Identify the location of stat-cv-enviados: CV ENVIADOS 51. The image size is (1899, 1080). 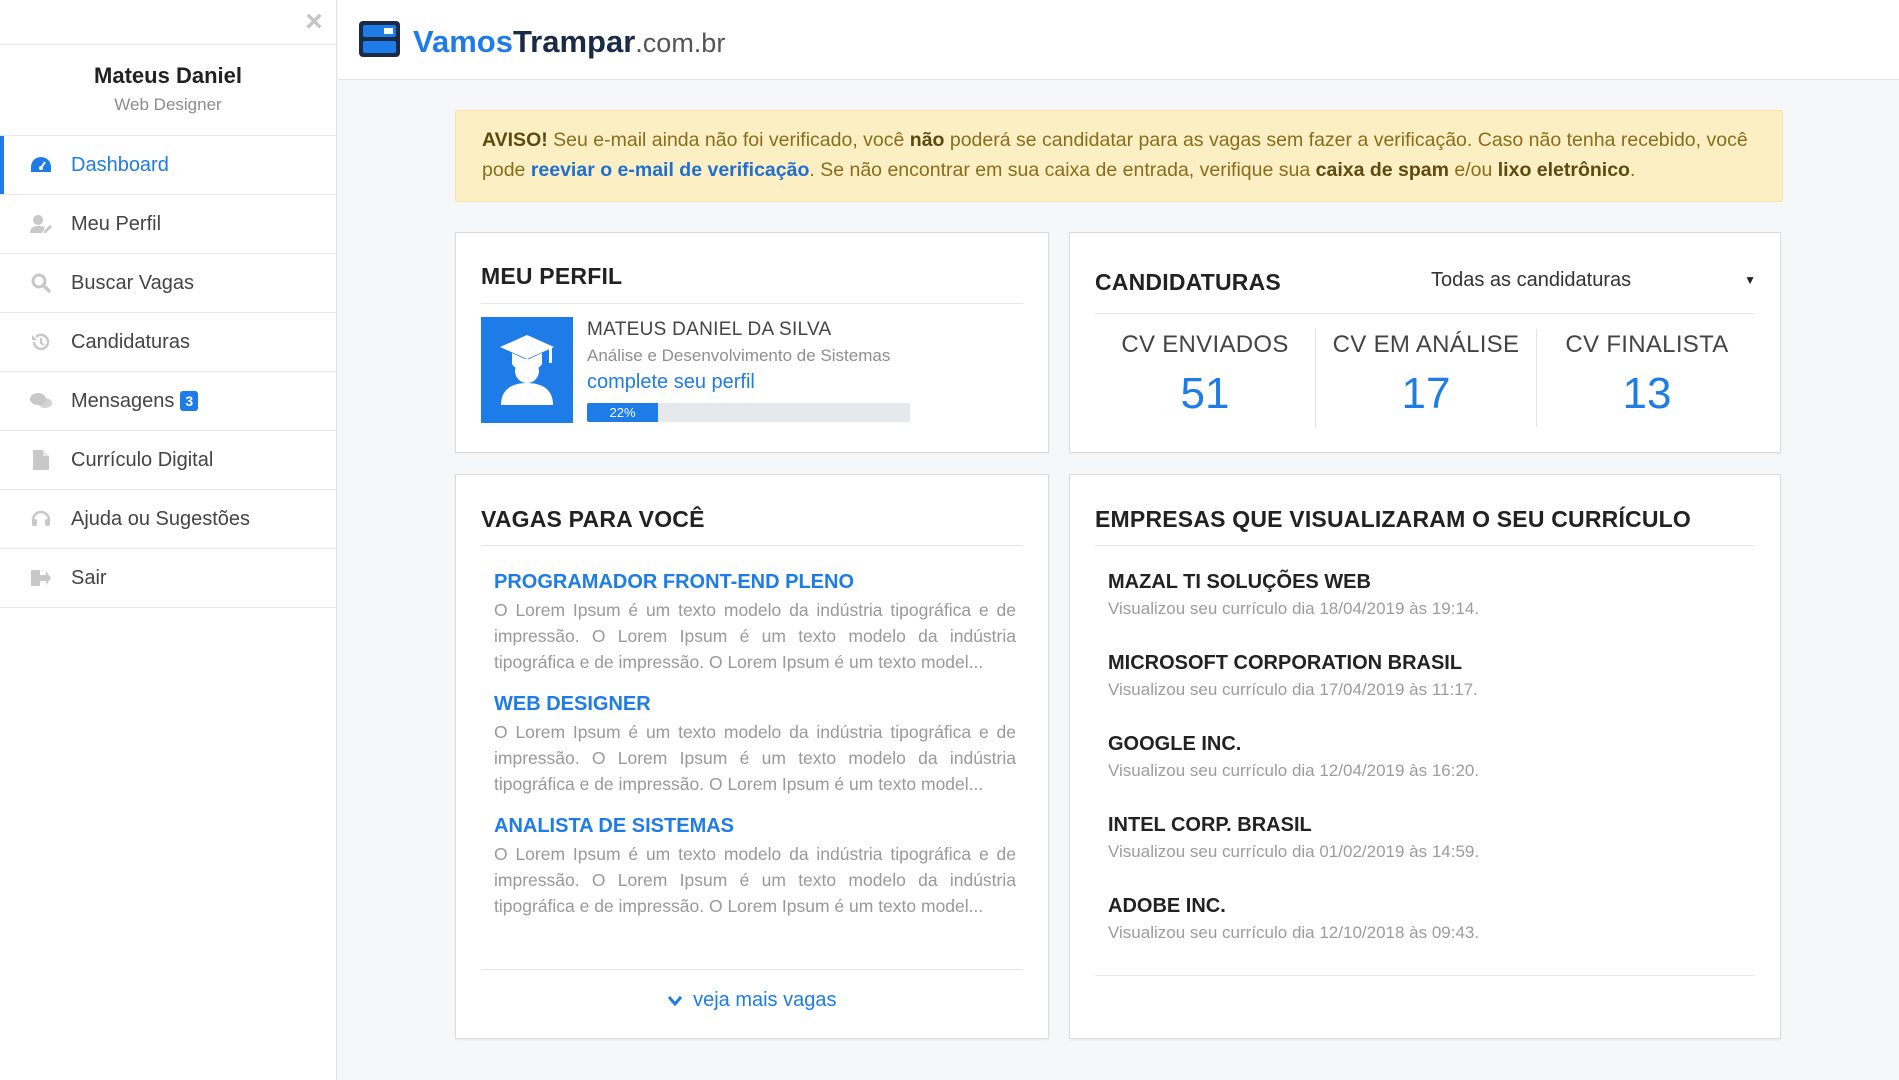
(1205, 378).